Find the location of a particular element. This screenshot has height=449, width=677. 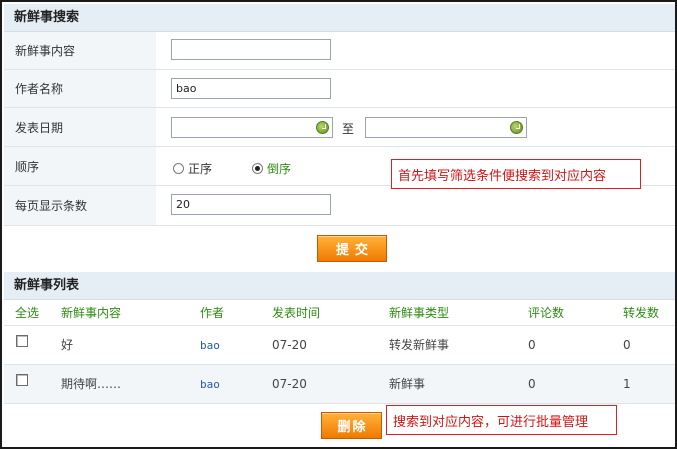

table-header: 全选 新鲜事内容 作者 发表时间 新鲜事类型 评论数 转发数 is located at coordinates (339, 313).